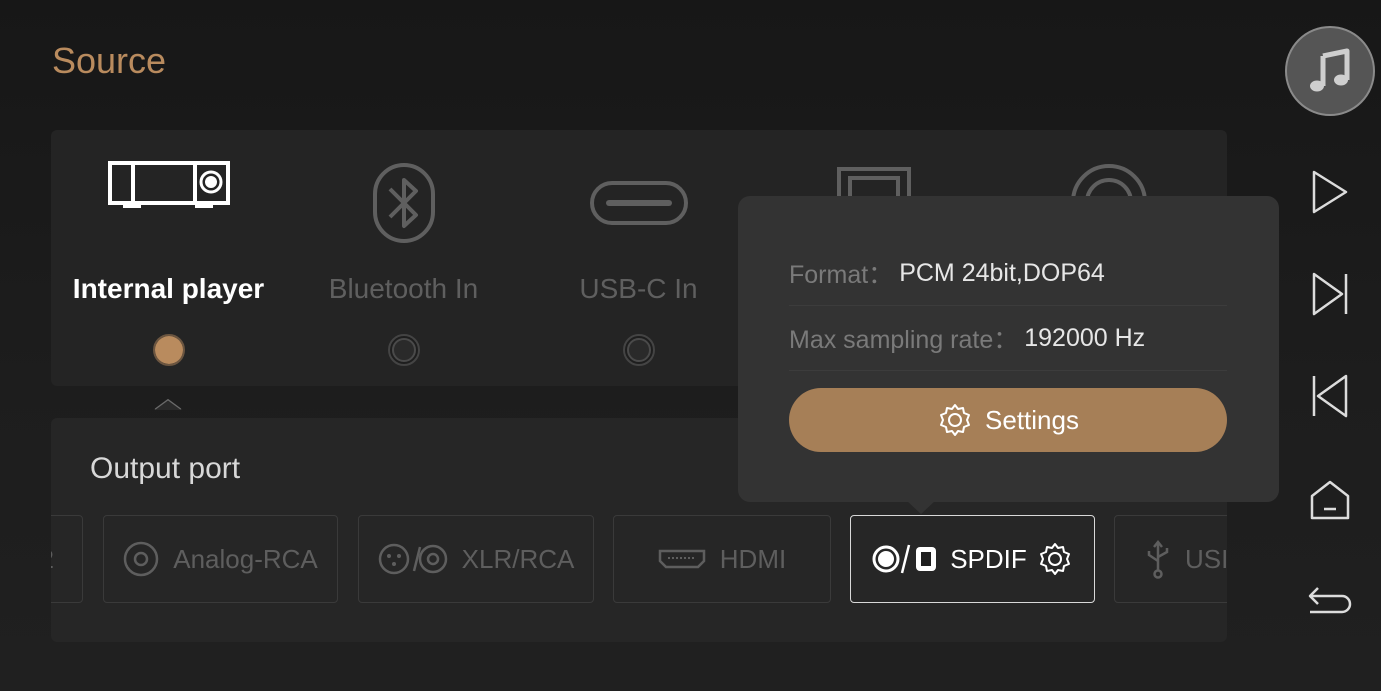 The image size is (1381, 691). What do you see at coordinates (141, 559) in the screenshot?
I see `rca-icon` at bounding box center [141, 559].